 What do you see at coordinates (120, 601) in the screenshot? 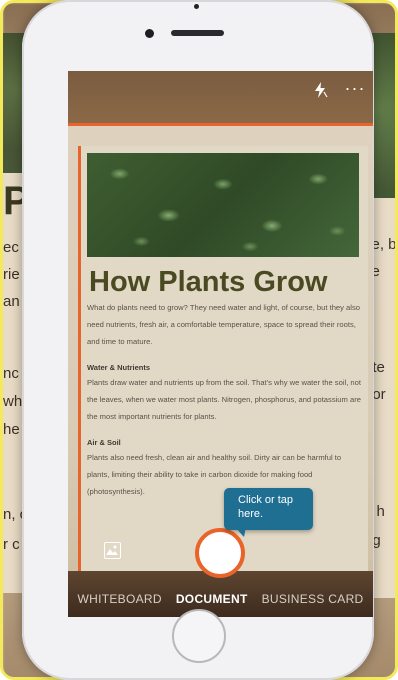
I see `mode-whiteboard: WHITEBOARD` at bounding box center [120, 601].